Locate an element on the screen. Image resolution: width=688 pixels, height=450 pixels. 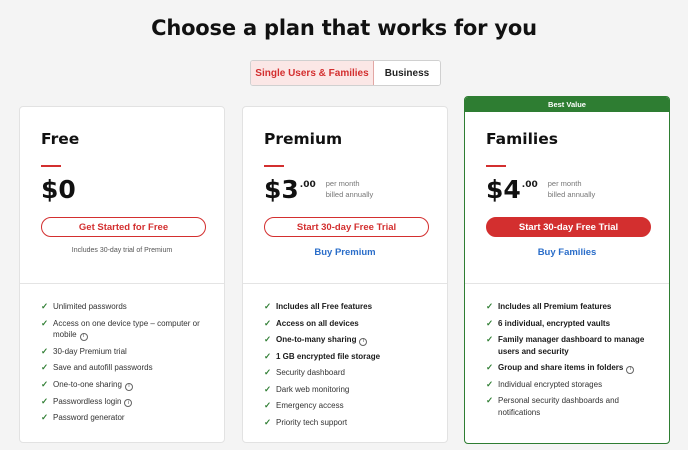
feature-text: Save and autofill passwords is located at coordinates (103, 368).